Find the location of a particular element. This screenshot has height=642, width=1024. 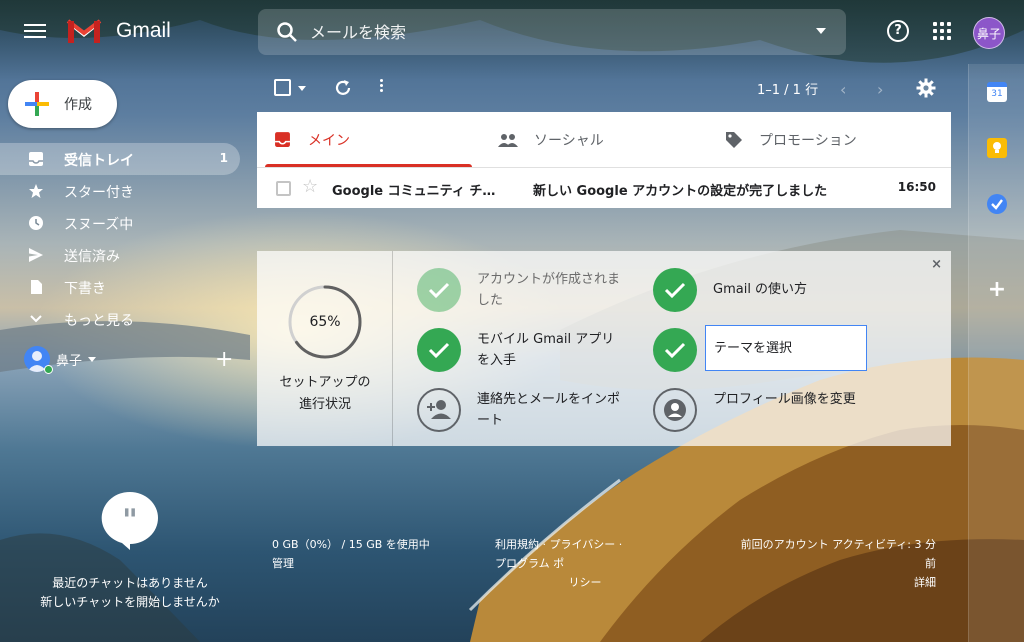

search-options-caret-icon is located at coordinates (821, 31).